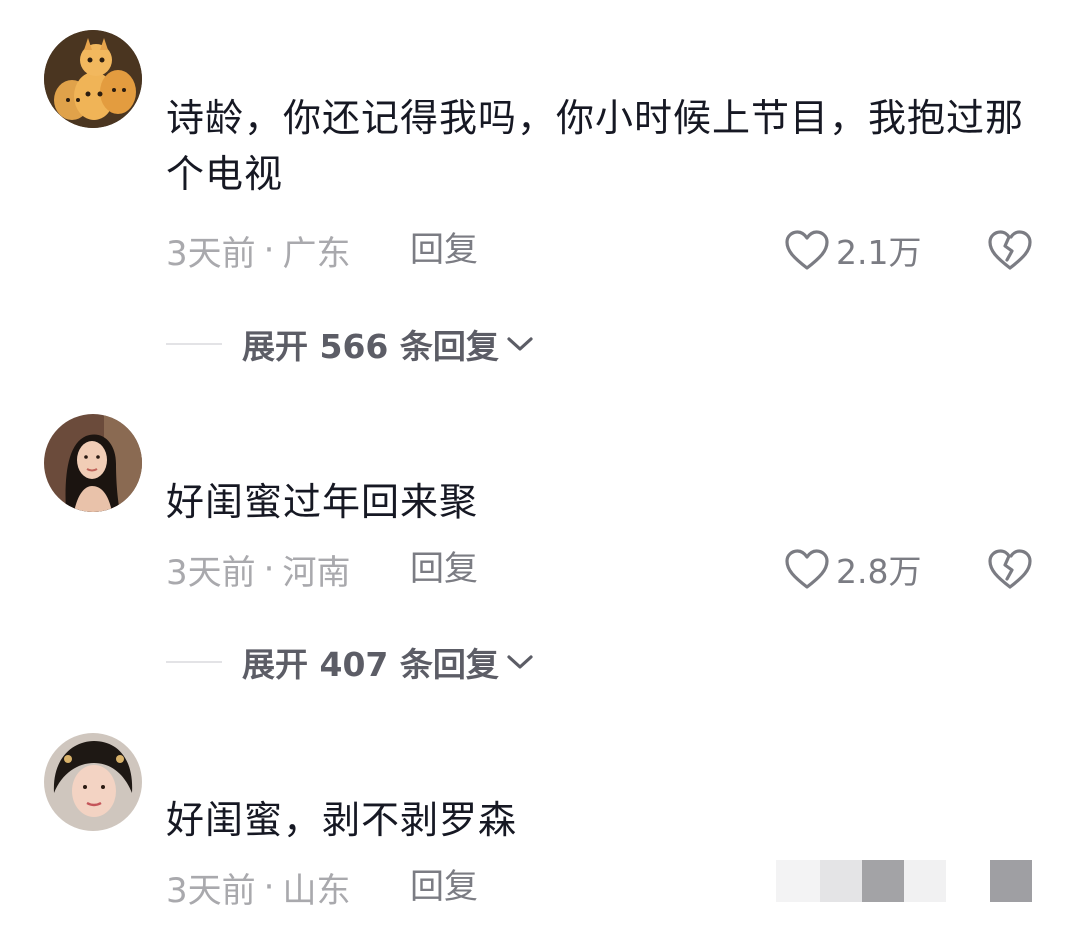  I want to click on like-button: 2.8万, so click(852, 569).